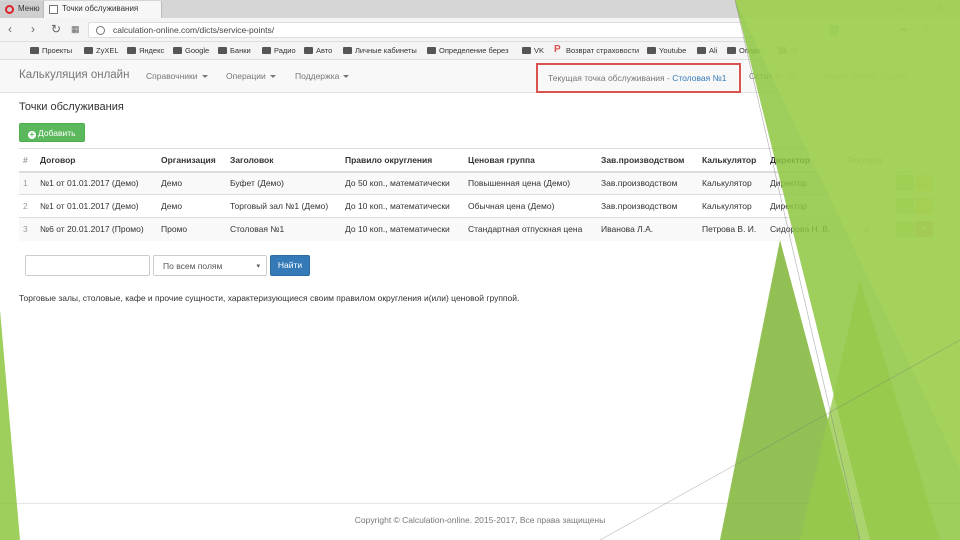  Describe the element at coordinates (732, 229) in the screenshot. I see `cell-calculator: Петрова В. И.` at that location.